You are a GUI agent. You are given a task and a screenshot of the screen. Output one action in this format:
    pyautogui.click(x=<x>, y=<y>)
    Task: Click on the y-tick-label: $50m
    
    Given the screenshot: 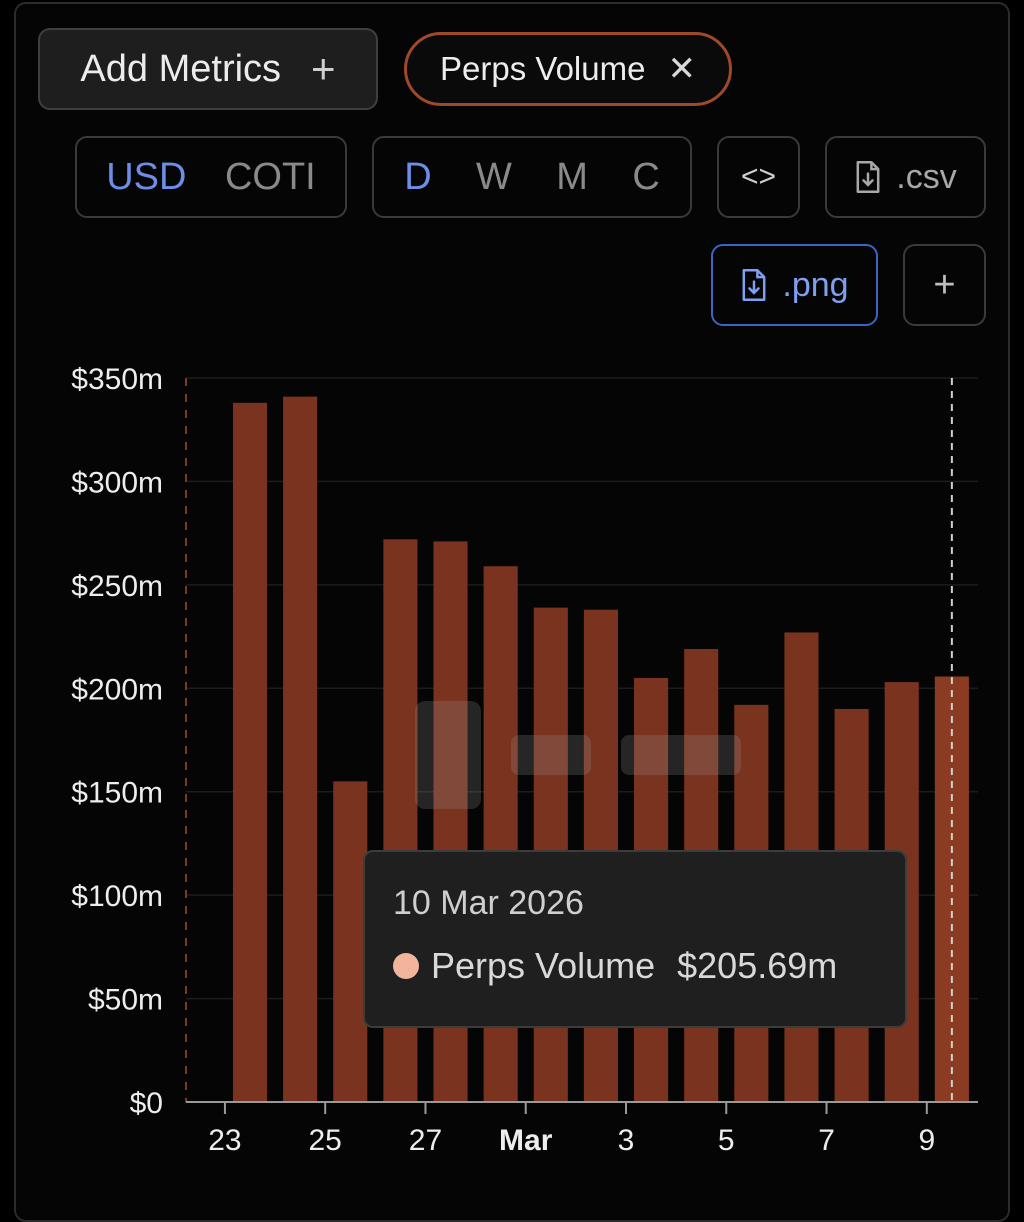 What is the action you would take?
    pyautogui.click(x=125, y=1000)
    